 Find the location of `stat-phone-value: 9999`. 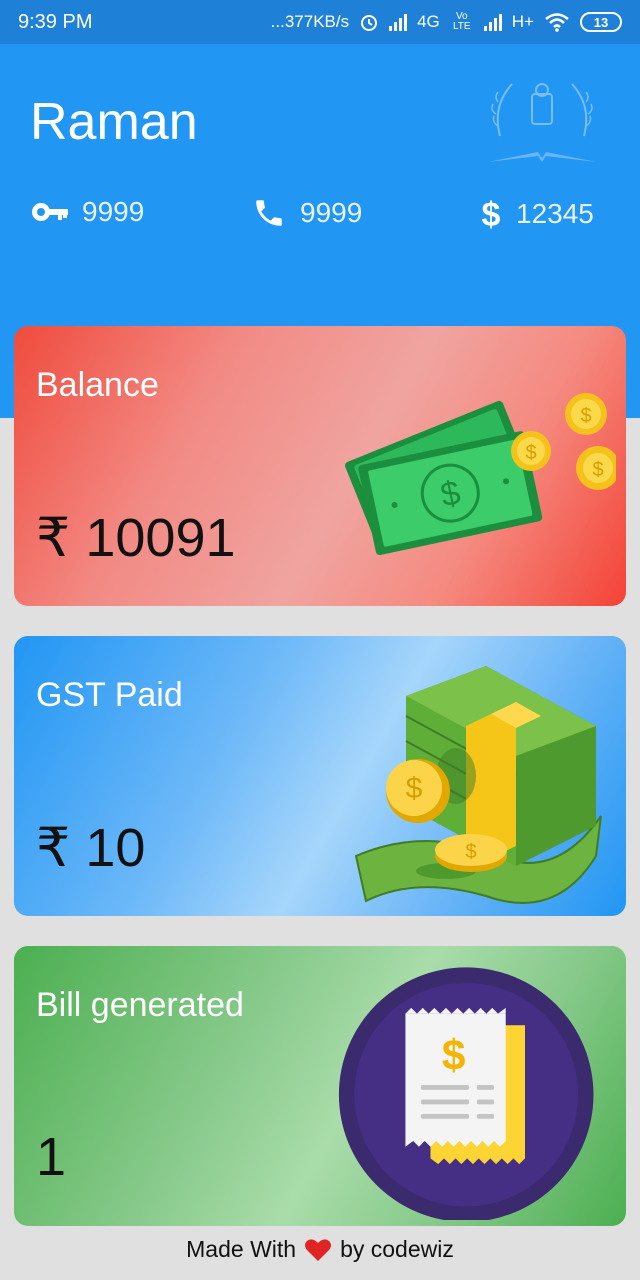

stat-phone-value: 9999 is located at coordinates (331, 212).